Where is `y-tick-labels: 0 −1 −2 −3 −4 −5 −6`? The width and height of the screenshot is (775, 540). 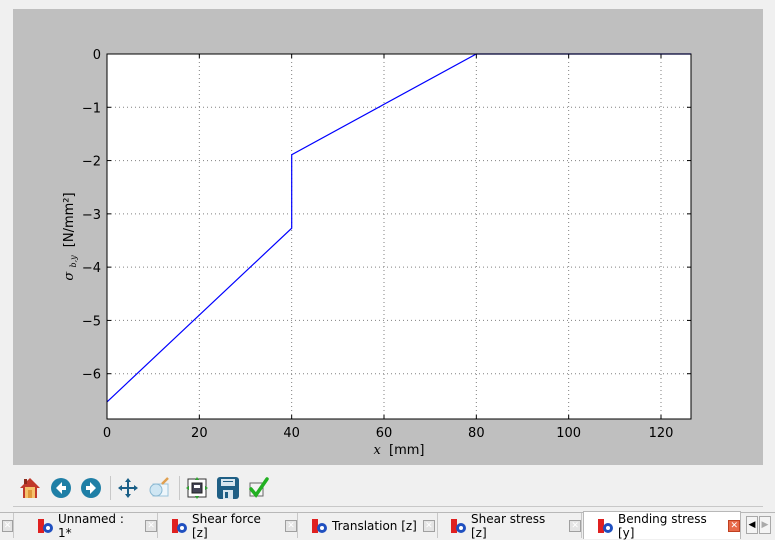 y-tick-labels: 0 −1 −2 −3 −4 −5 −6 is located at coordinates (91, 215).